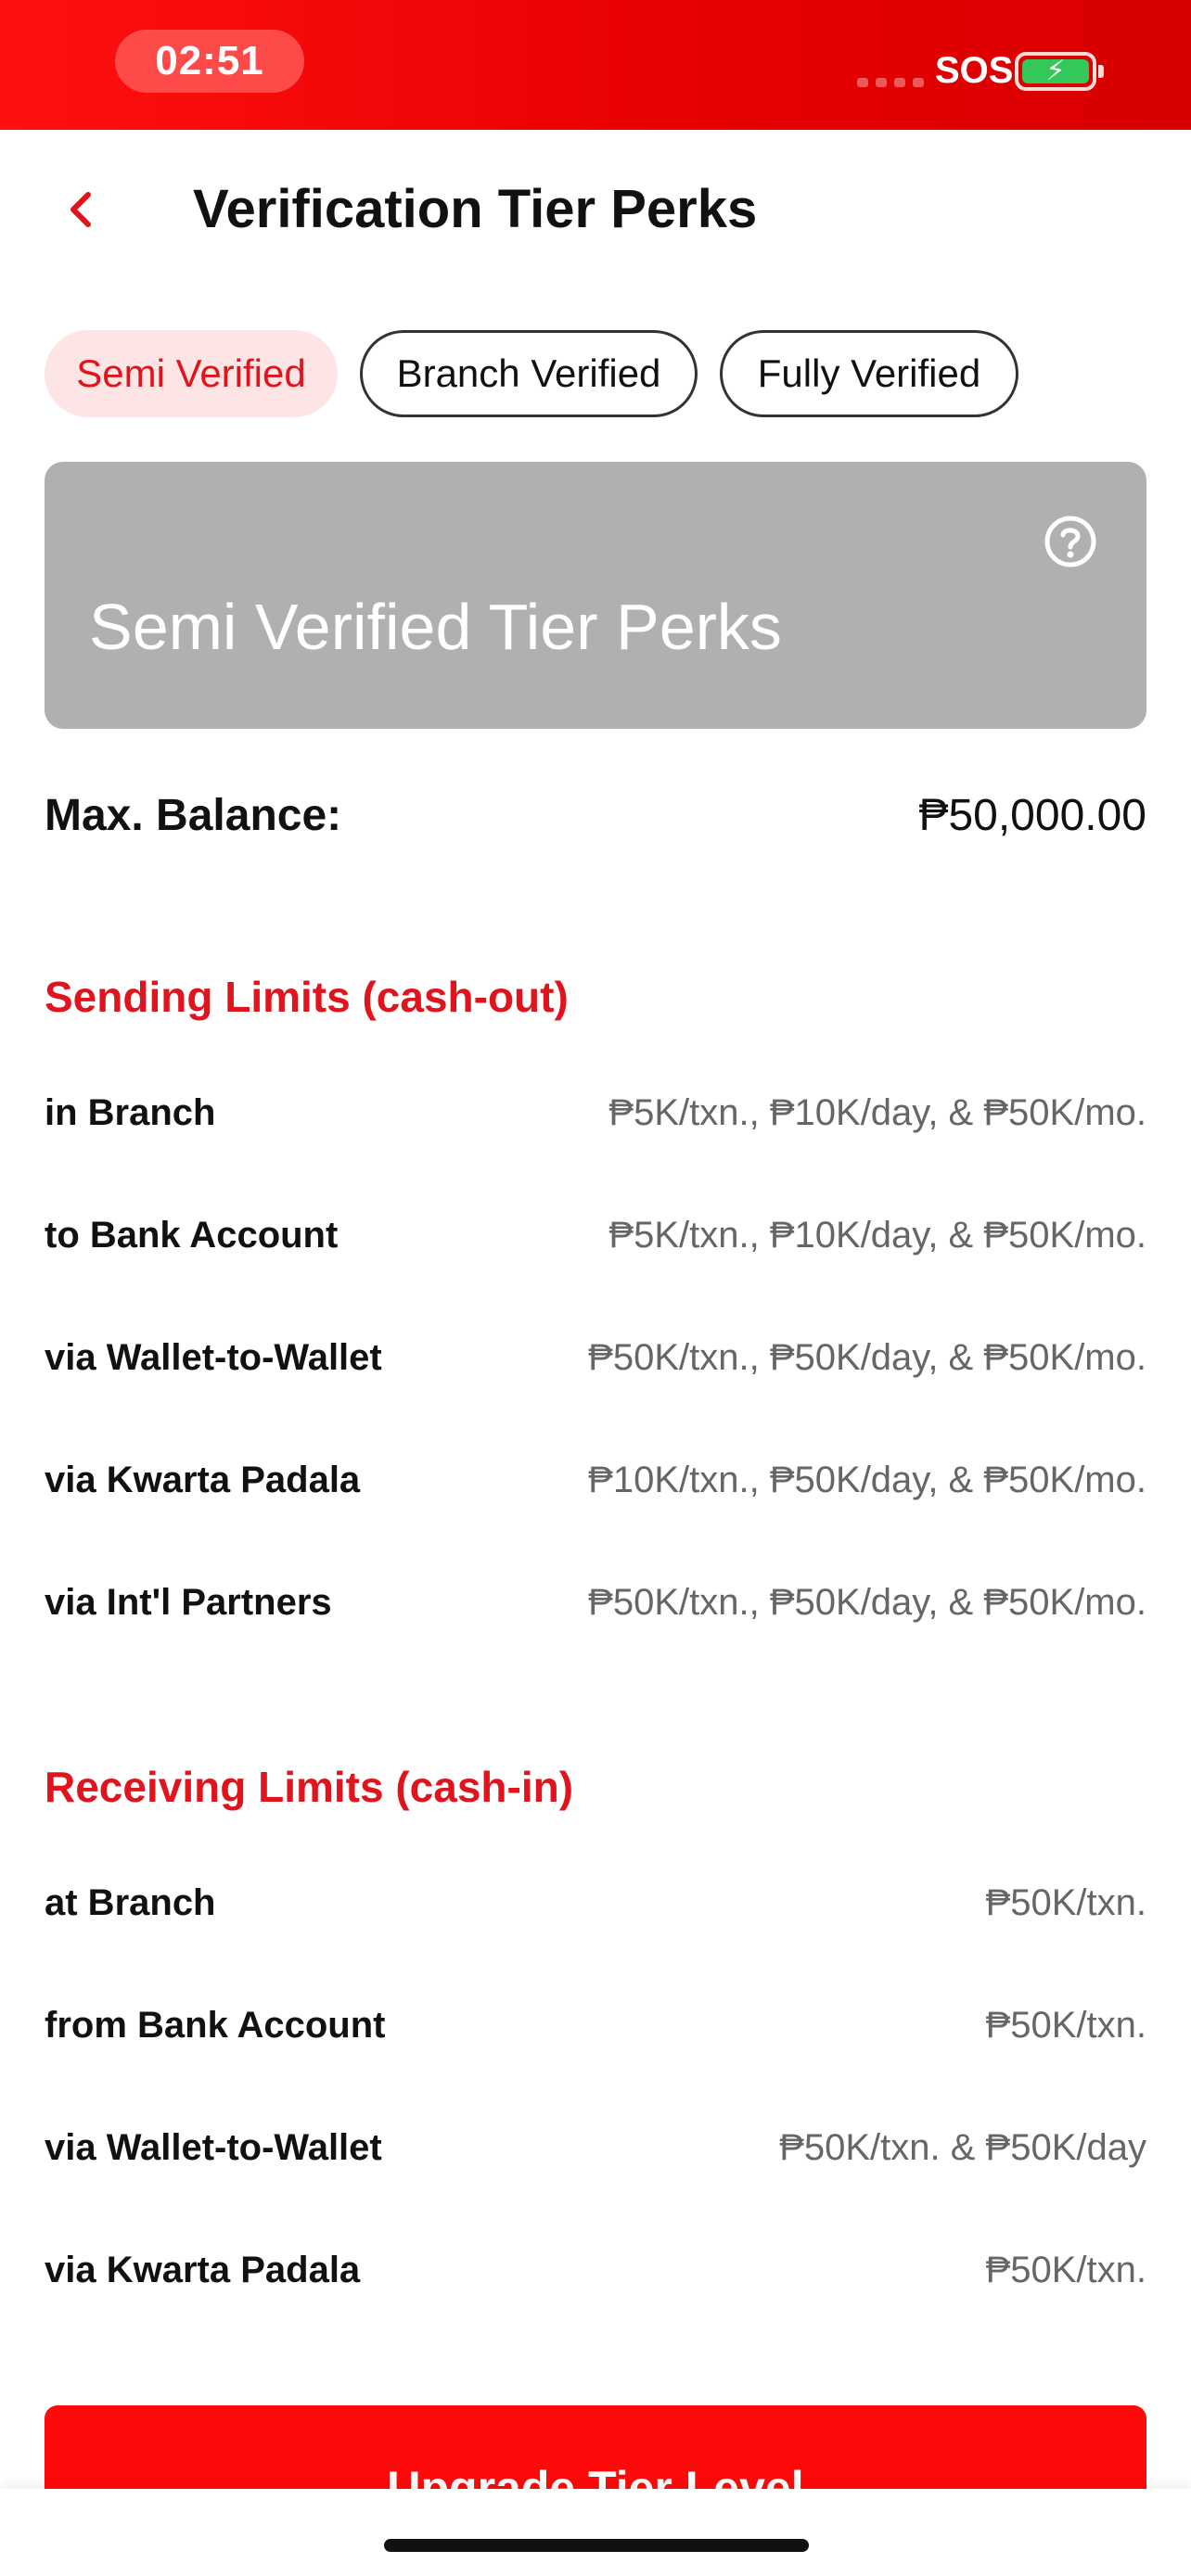 Image resolution: width=1191 pixels, height=2576 pixels. I want to click on carrier-label: SOS, so click(974, 71).